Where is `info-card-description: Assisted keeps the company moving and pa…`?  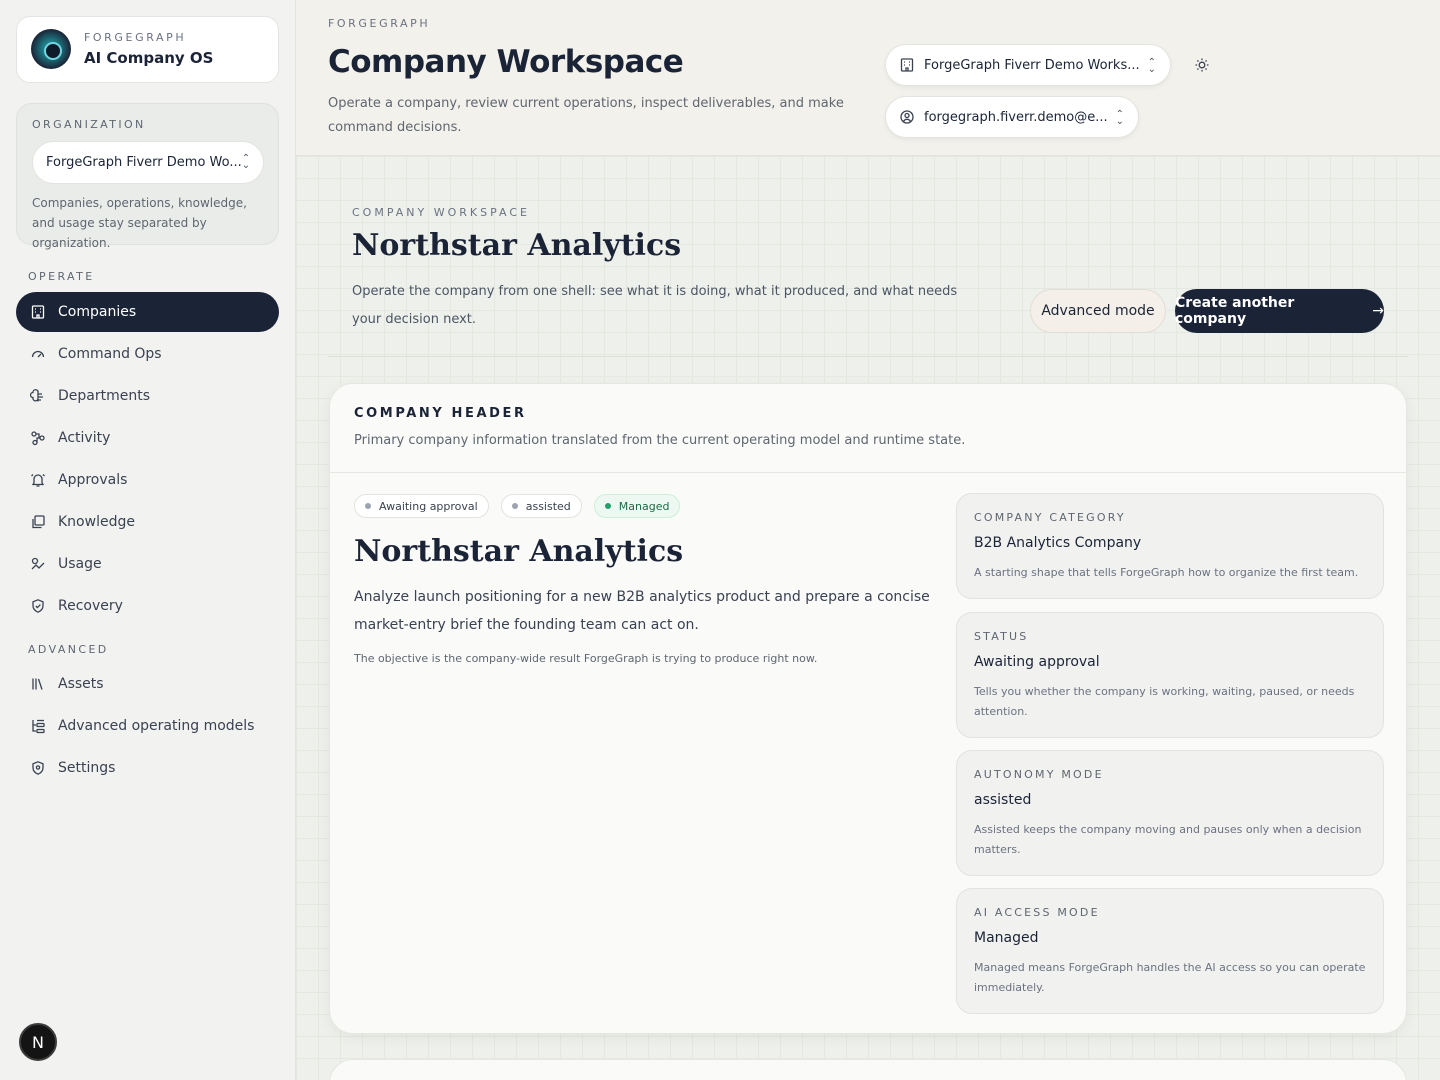
info-card-description: Assisted keeps the company moving and pa… is located at coordinates (1168, 839).